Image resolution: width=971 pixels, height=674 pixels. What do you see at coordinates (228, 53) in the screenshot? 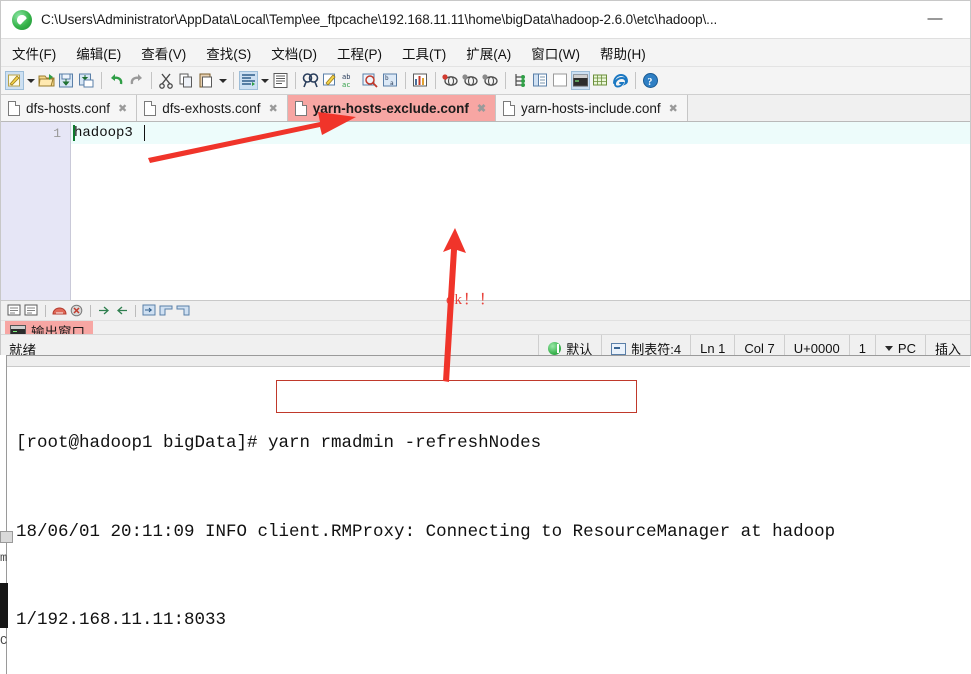
I see `menu-item-search: 查找(S)` at bounding box center [228, 53].